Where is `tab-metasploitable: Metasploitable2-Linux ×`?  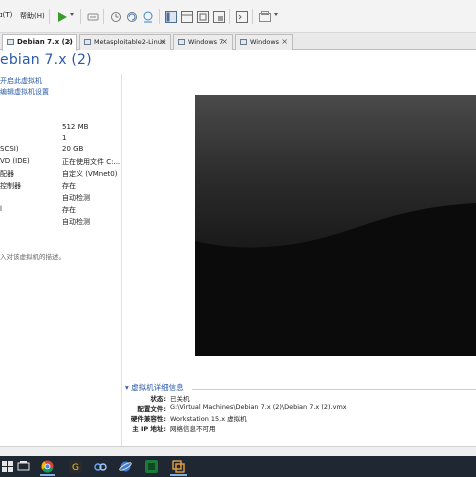 tab-metasploitable: Metasploitable2-Linux × is located at coordinates (125, 42).